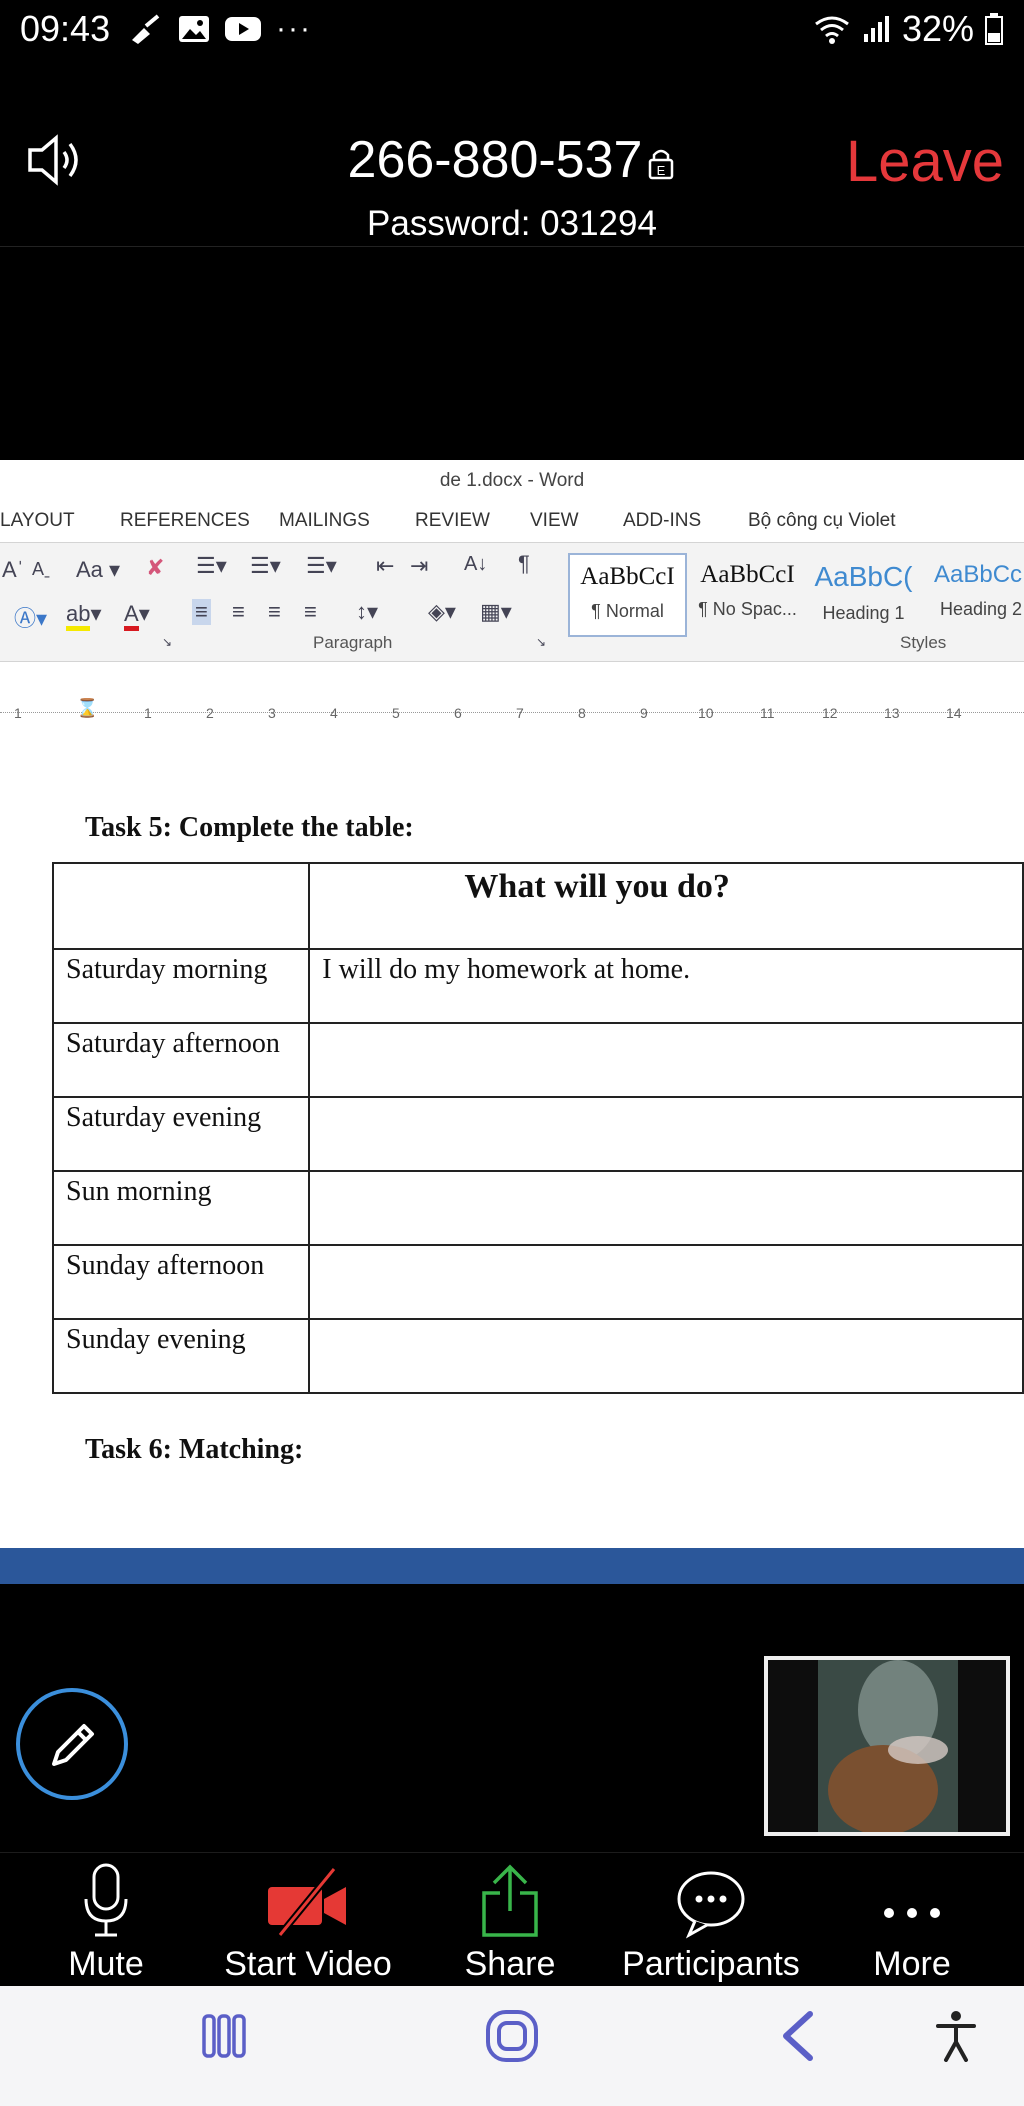 The height and width of the screenshot is (2106, 1024). Describe the element at coordinates (711, 1905) in the screenshot. I see `chat-bubble-icon` at that location.